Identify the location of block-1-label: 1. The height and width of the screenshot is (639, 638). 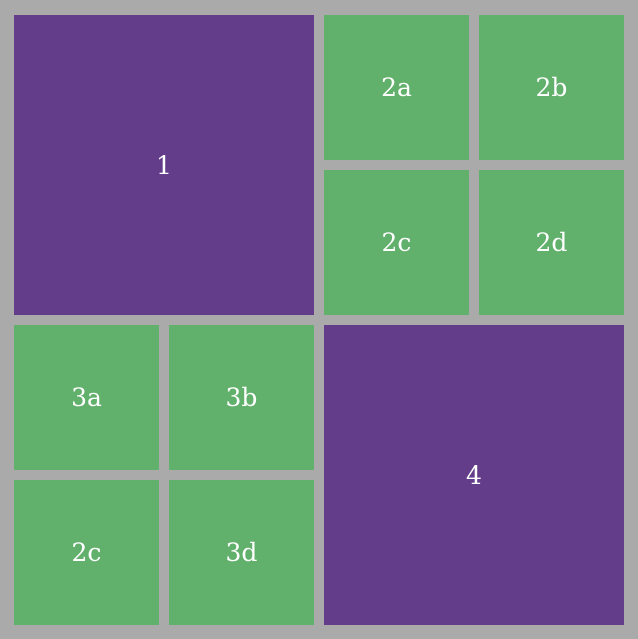
(164, 165).